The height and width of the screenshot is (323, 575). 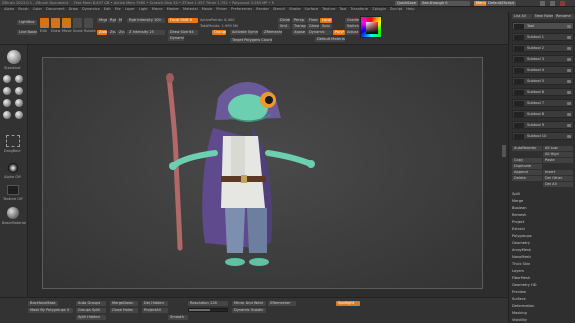 I want to click on draw-size-slider: Draw Size 64, so click(x=183, y=32).